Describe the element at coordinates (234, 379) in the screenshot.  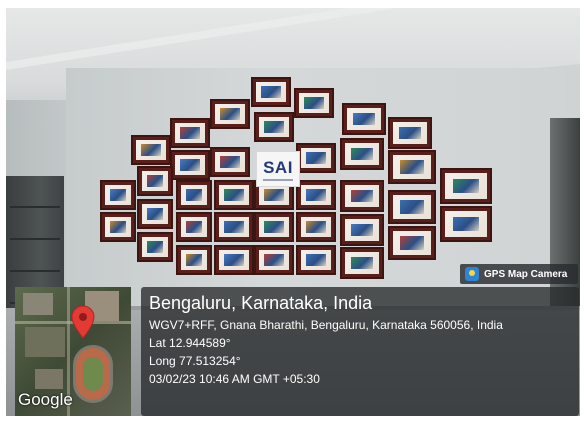
I see `location-timestamp: 03/02/23 10:46 AM GMT +05:30` at that location.